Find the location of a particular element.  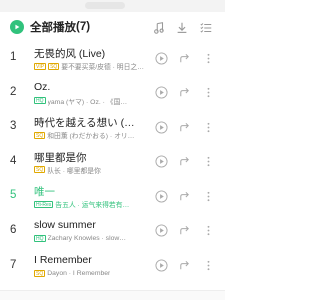

song-title: Oz. is located at coordinates (42, 86).